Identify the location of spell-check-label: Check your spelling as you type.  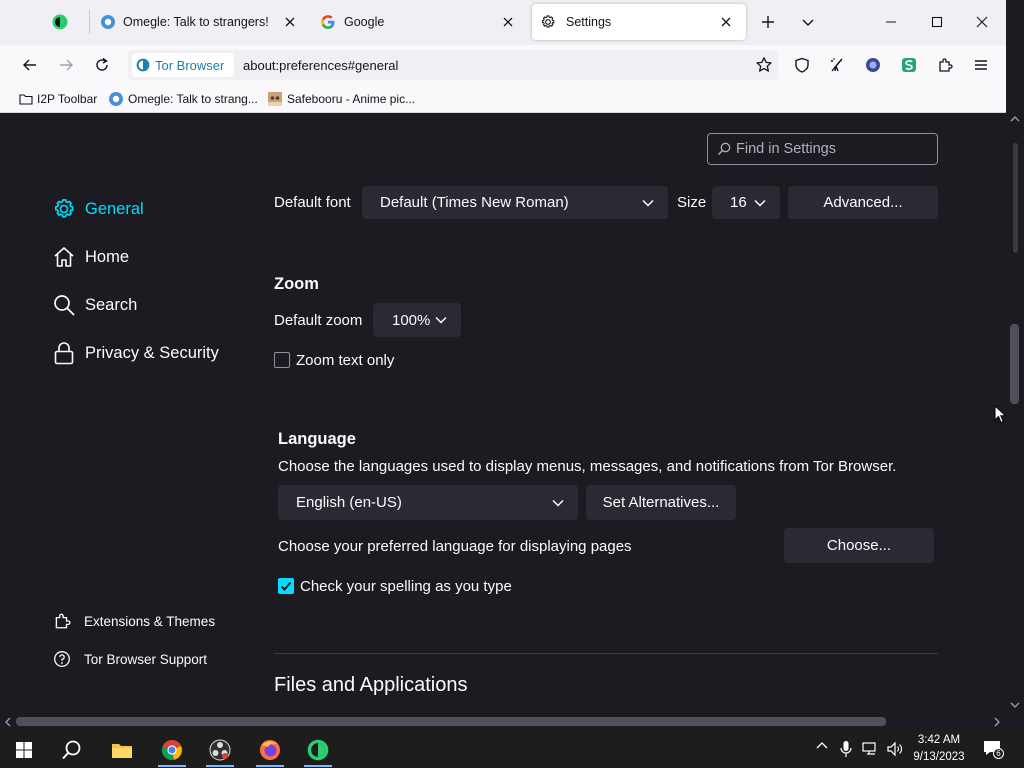
(406, 586).